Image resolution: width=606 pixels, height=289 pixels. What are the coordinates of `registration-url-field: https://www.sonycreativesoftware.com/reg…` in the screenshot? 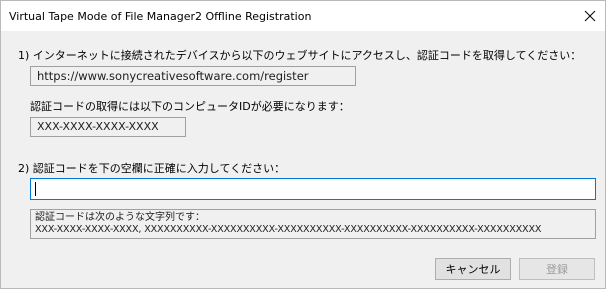 It's located at (193, 76).